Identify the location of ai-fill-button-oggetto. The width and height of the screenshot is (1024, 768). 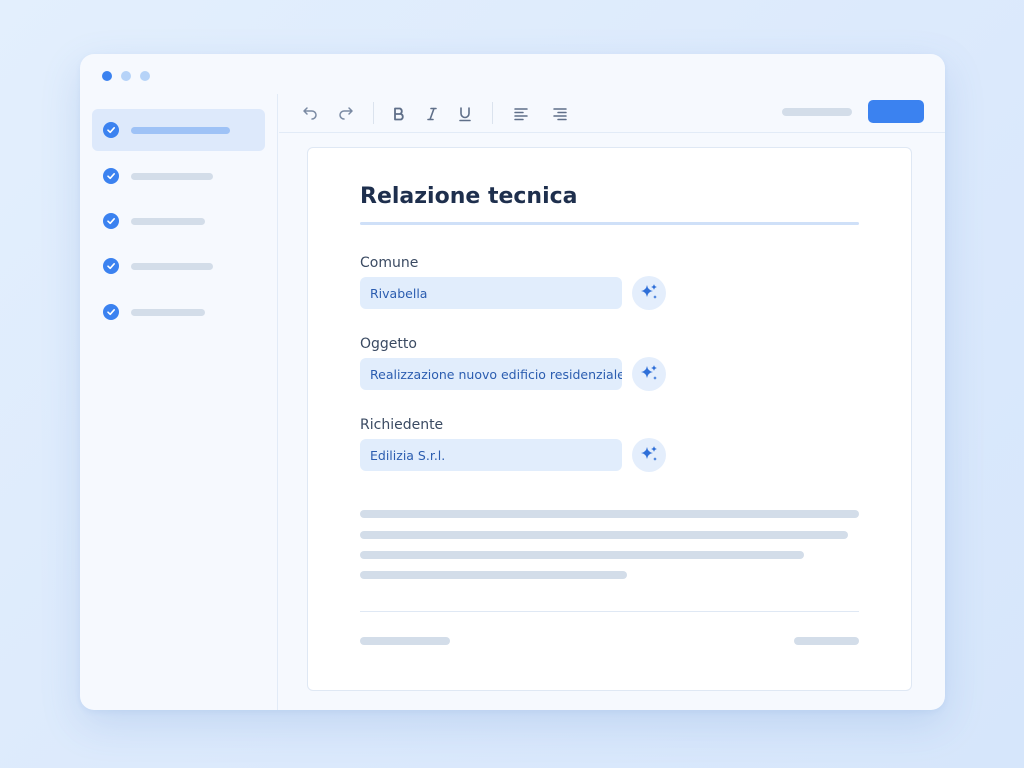
(649, 374).